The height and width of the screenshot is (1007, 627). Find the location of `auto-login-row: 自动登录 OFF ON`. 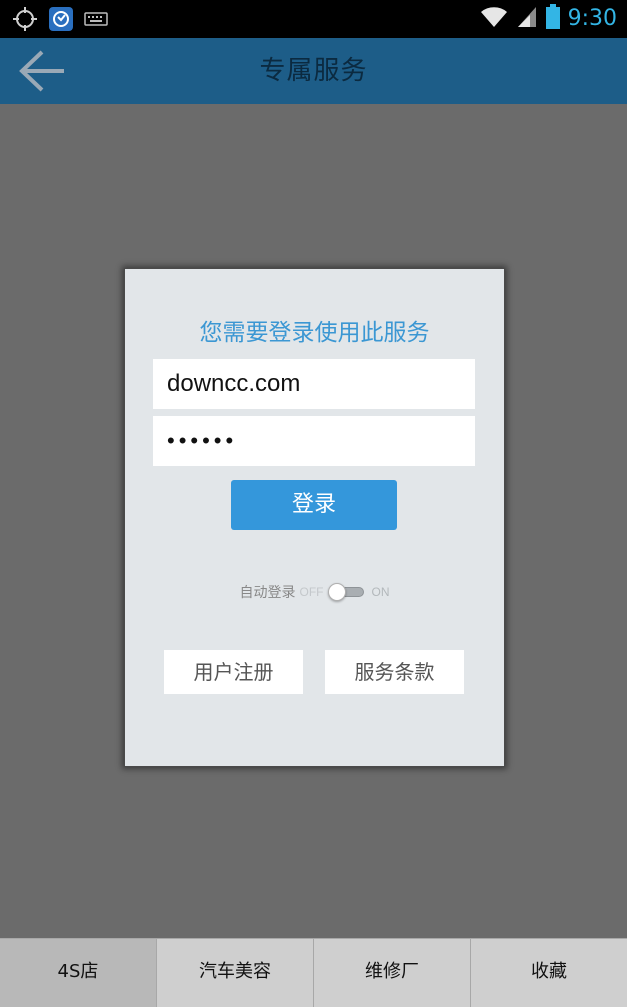

auto-login-row: 自动登录 OFF ON is located at coordinates (314, 592).